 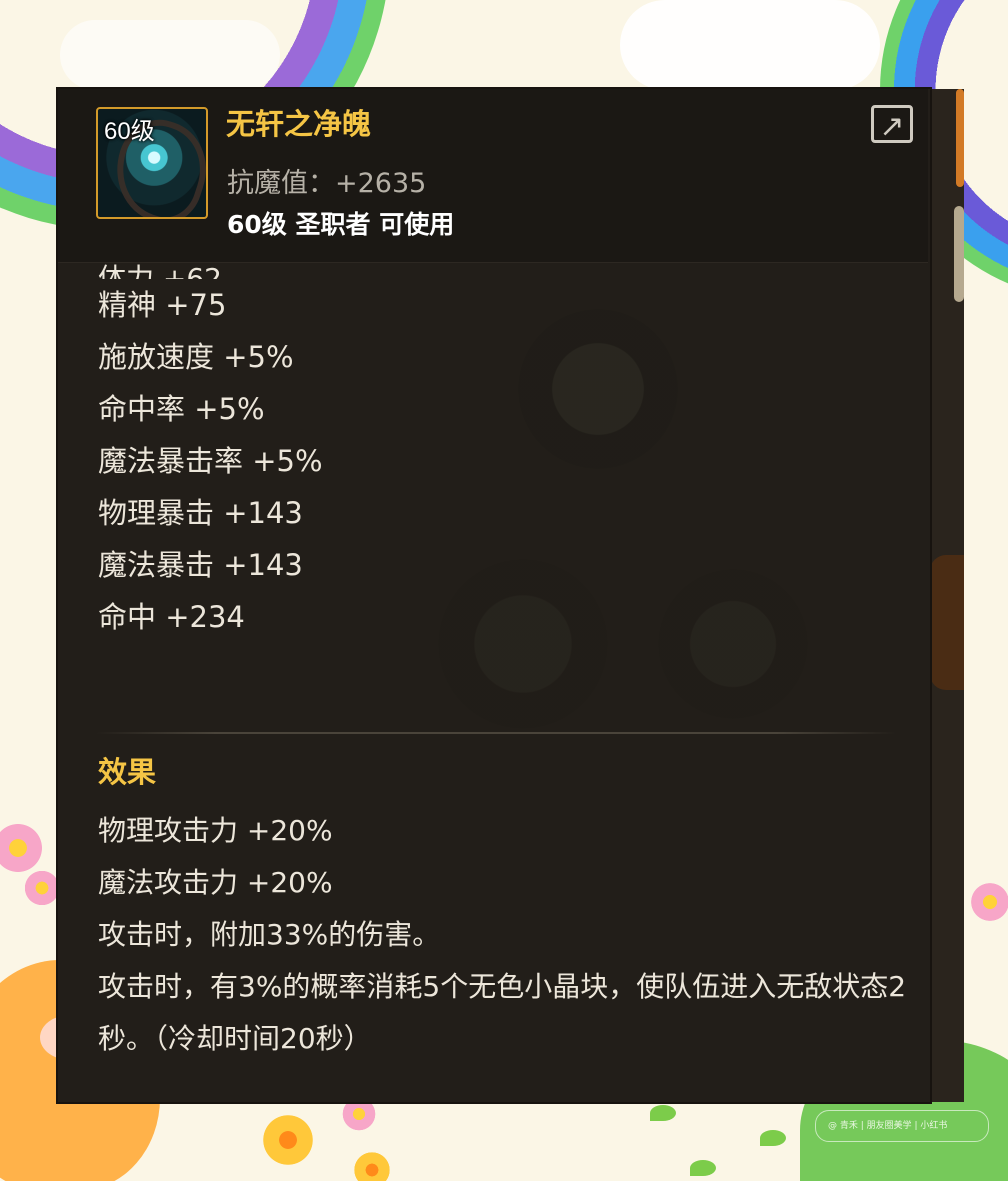 What do you see at coordinates (215, 882) in the screenshot?
I see `effect-line: 魔法攻击力 +20%` at bounding box center [215, 882].